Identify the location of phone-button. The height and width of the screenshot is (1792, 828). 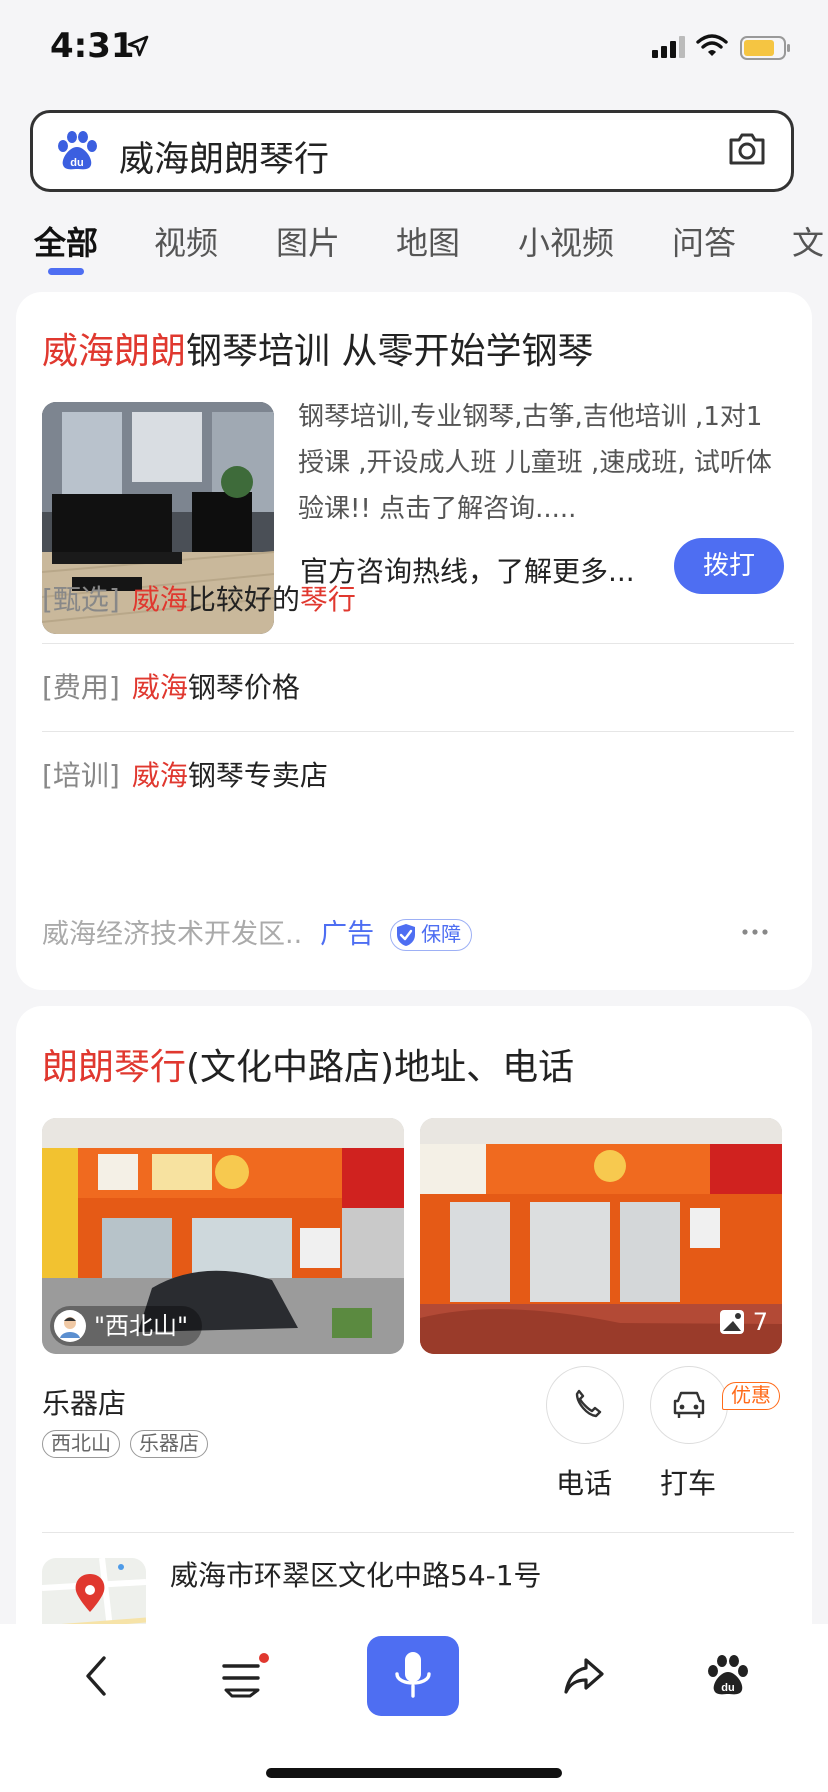
(585, 1405).